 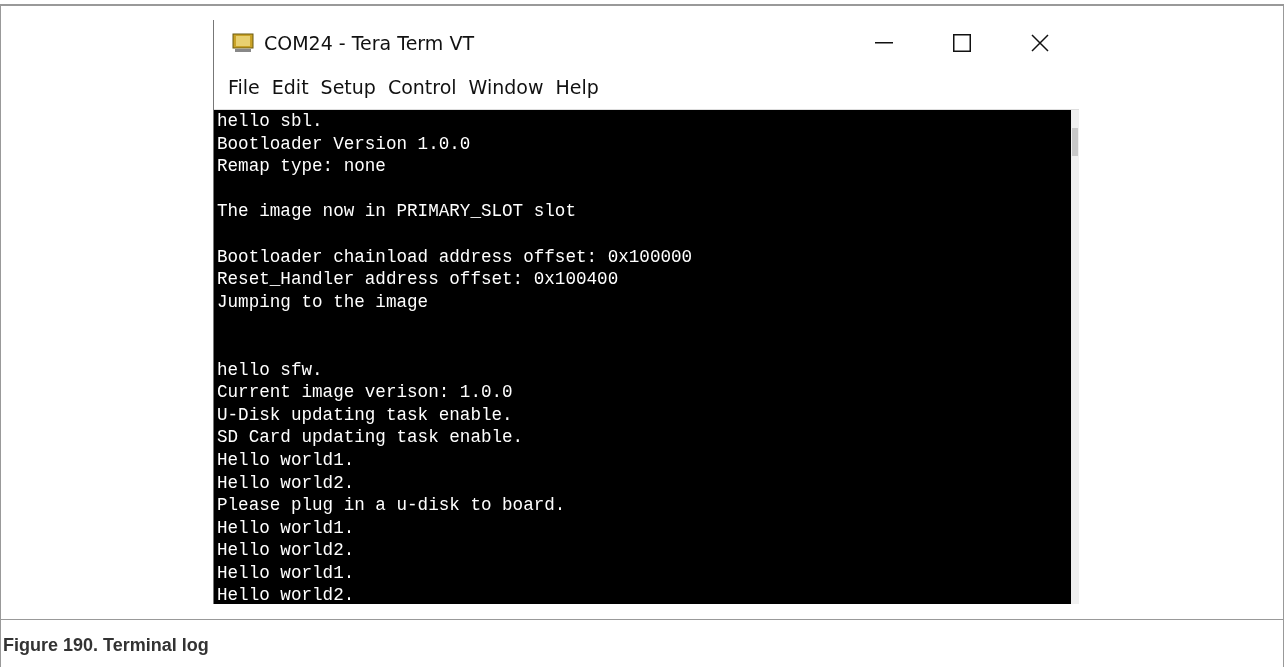 What do you see at coordinates (270, 370) in the screenshot?
I see `terminal-line: hello sfw.` at bounding box center [270, 370].